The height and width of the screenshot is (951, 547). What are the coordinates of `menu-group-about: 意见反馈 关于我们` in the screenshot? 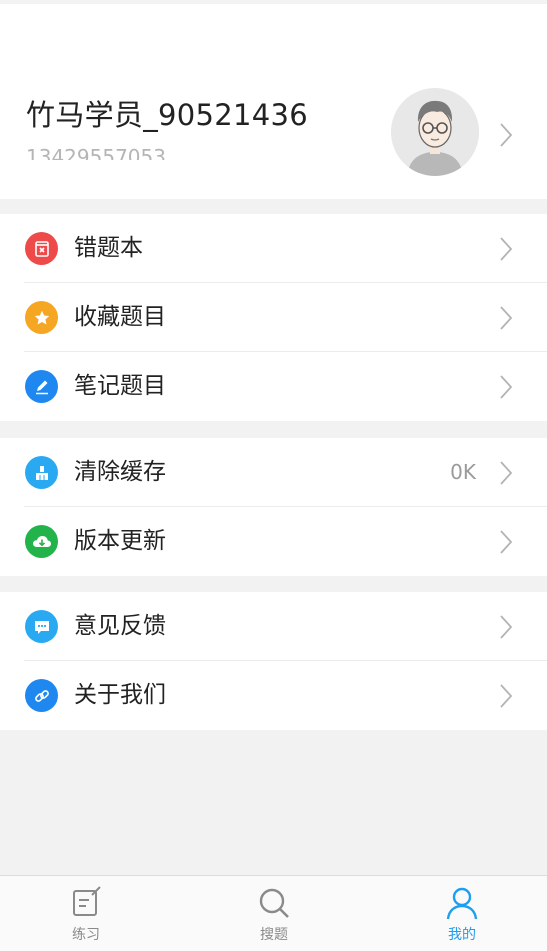 It's located at (273, 661).